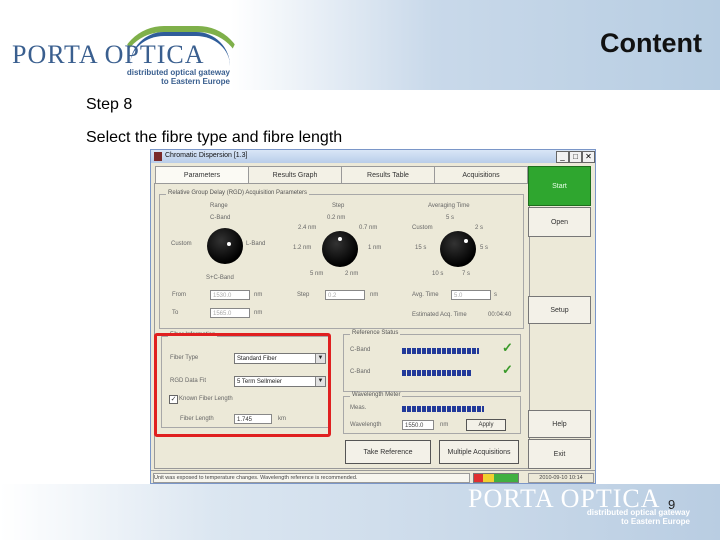 The width and height of the screenshot is (720, 540). Describe the element at coordinates (229, 244) in the screenshot. I see `range-knob-indicator` at that location.